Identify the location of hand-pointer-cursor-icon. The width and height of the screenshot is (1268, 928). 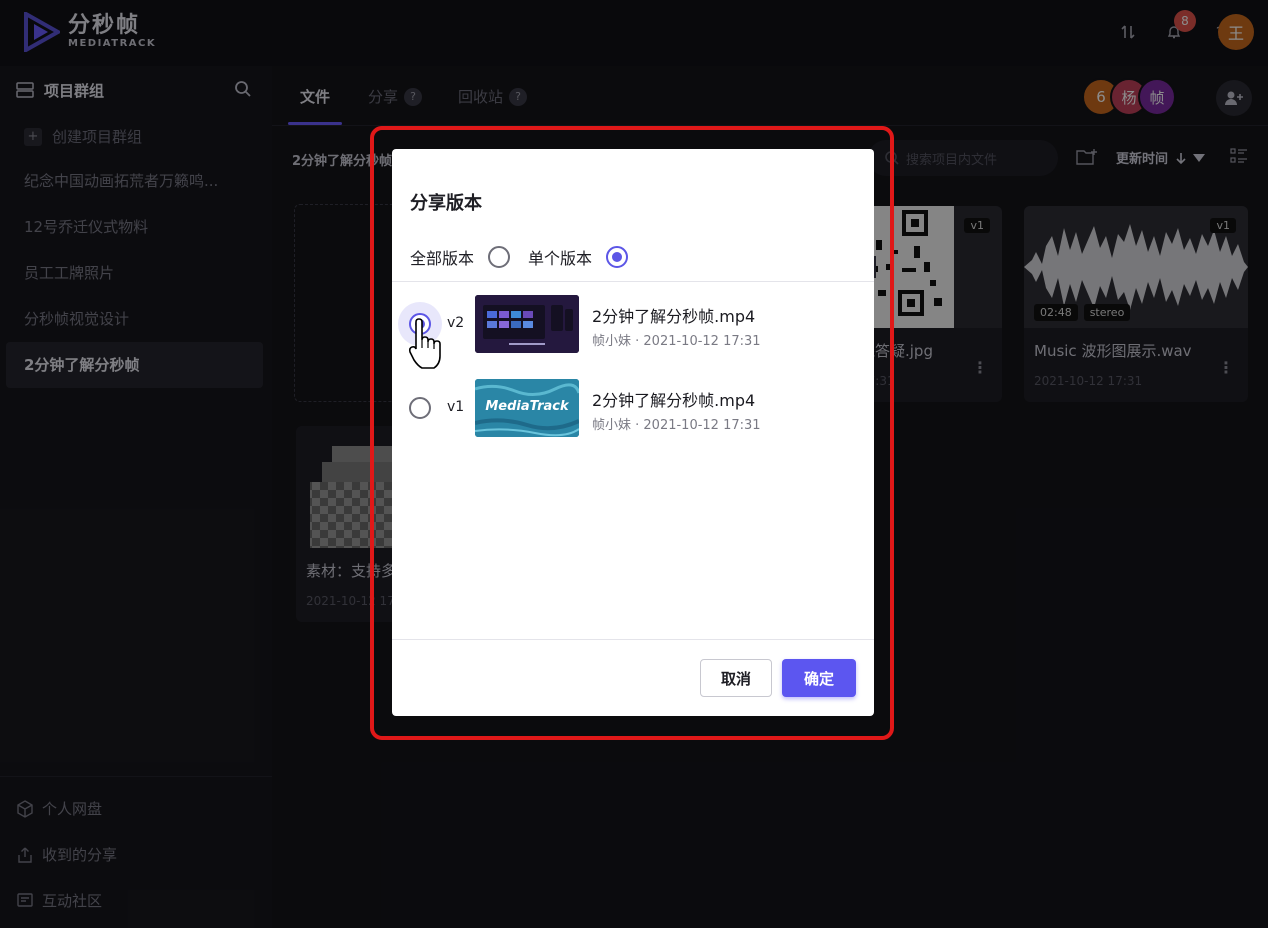
(424, 343).